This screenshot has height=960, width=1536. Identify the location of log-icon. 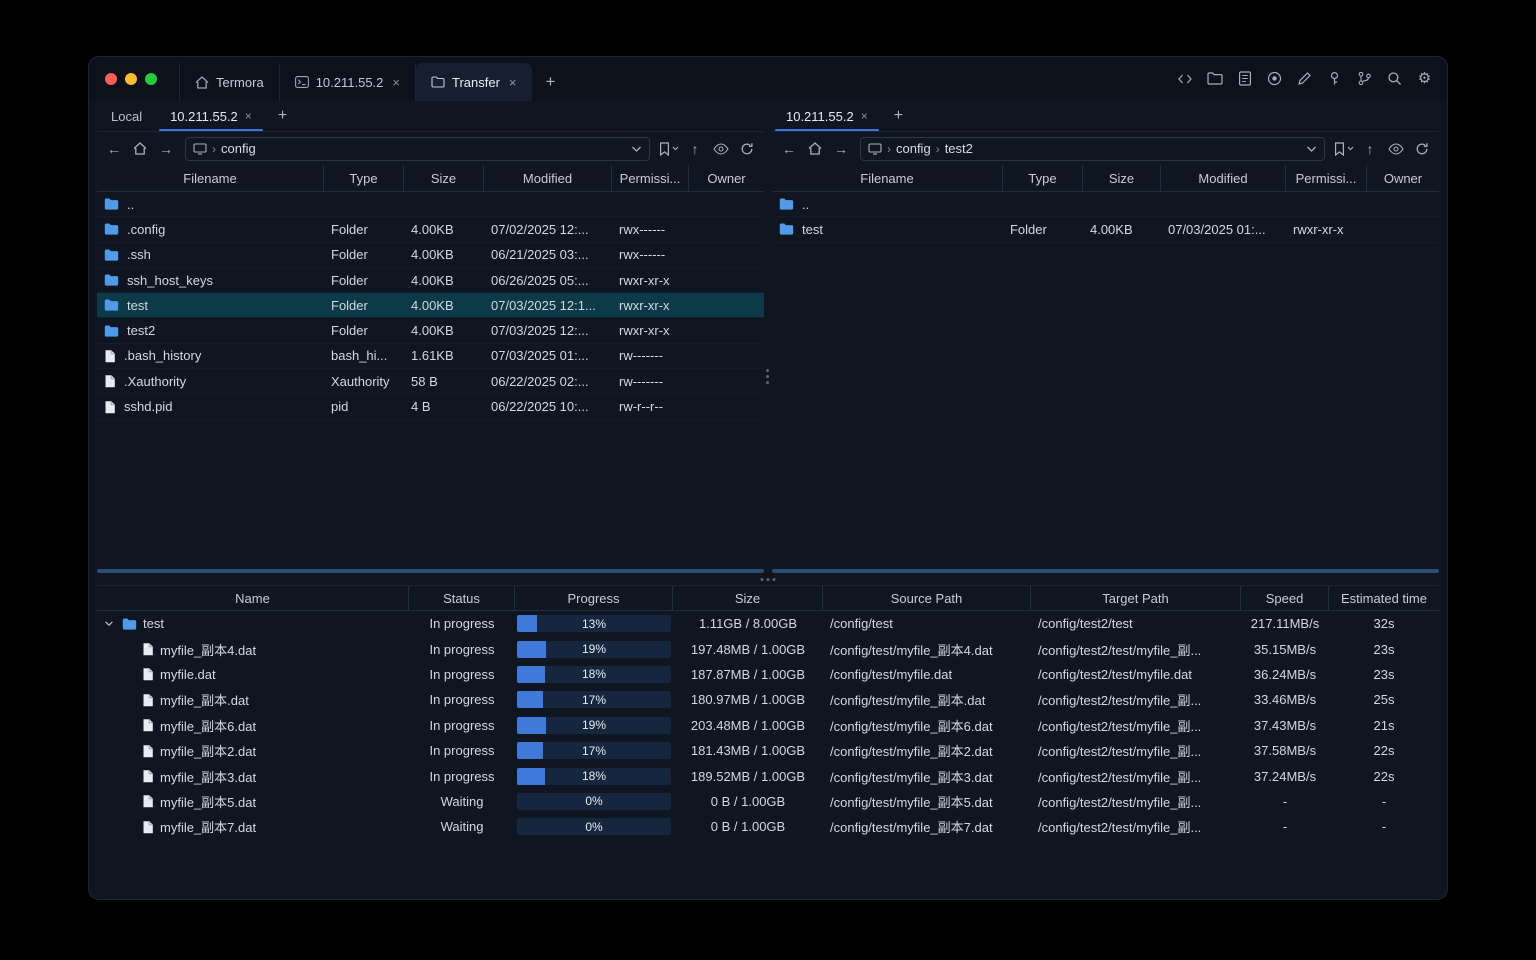
(1244, 78).